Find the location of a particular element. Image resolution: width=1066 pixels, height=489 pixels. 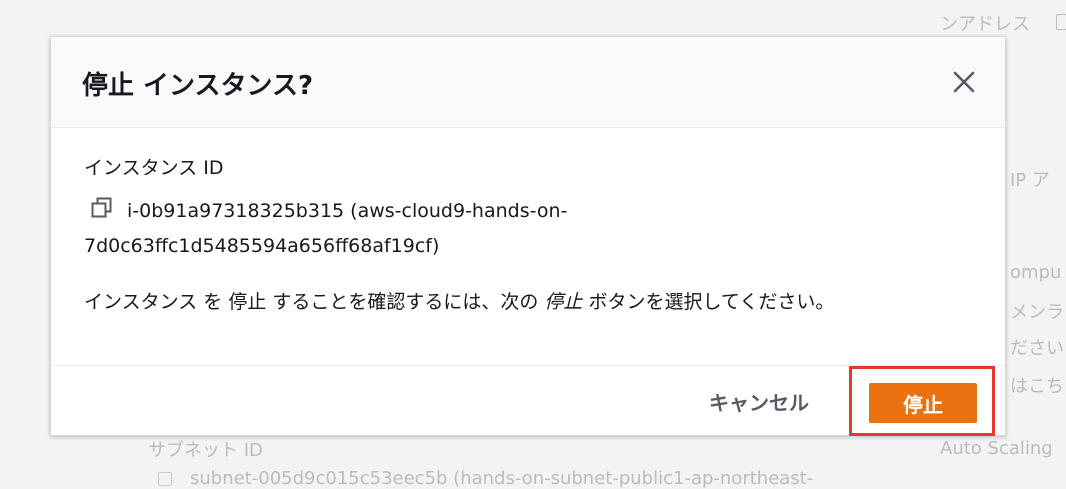

stop-button-highlight: 停止 is located at coordinates (922, 401).